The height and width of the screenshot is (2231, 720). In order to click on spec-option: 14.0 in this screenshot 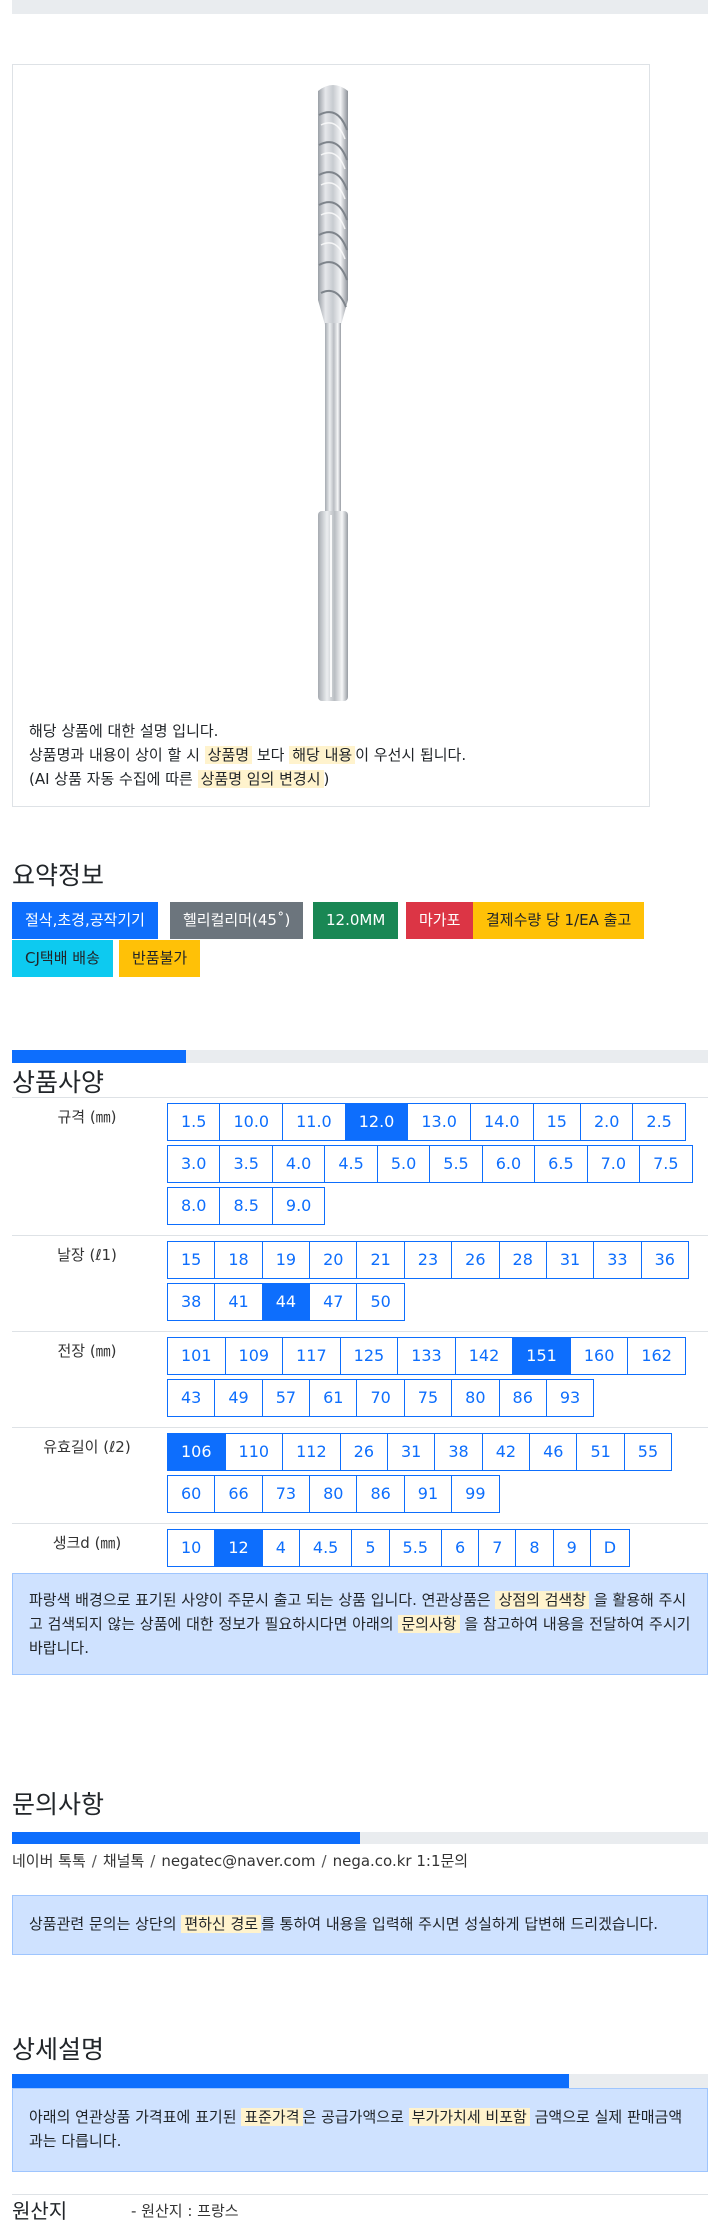, I will do `click(501, 1122)`.